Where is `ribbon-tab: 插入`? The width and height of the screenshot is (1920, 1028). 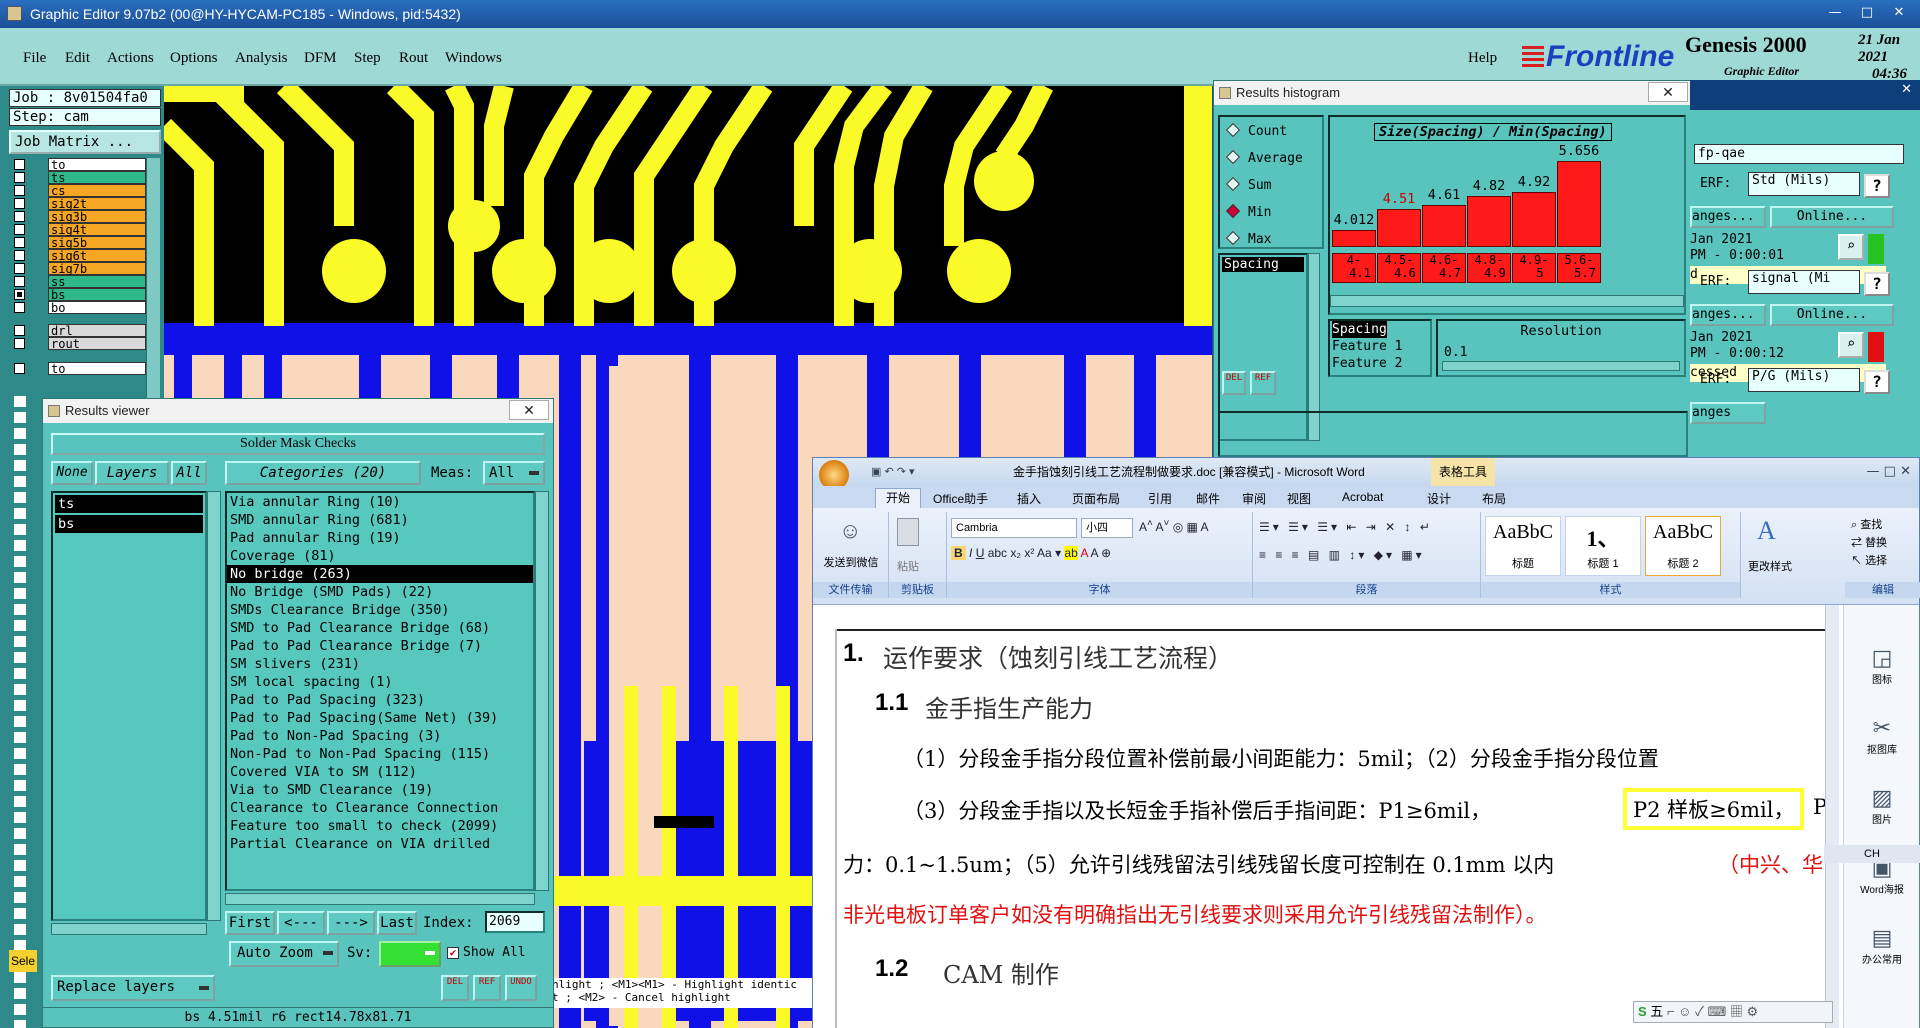 ribbon-tab: 插入 is located at coordinates (1029, 498).